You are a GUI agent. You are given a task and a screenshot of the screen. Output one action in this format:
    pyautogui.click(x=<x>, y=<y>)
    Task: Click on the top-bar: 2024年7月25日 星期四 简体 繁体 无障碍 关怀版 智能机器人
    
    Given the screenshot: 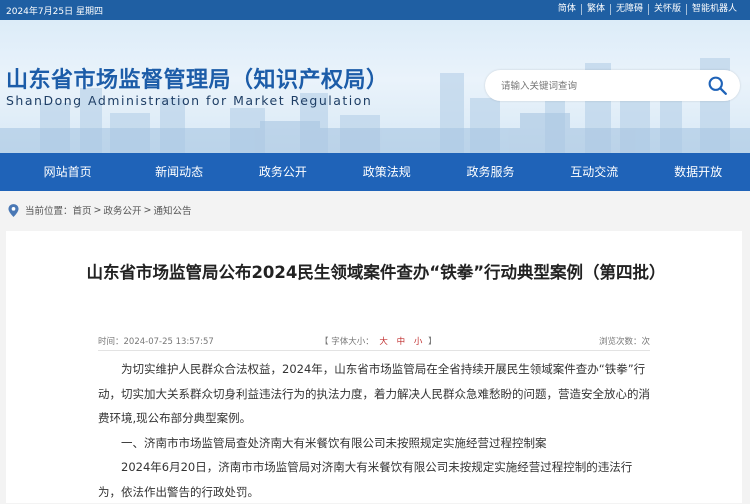 What is the action you would take?
    pyautogui.click(x=375, y=10)
    